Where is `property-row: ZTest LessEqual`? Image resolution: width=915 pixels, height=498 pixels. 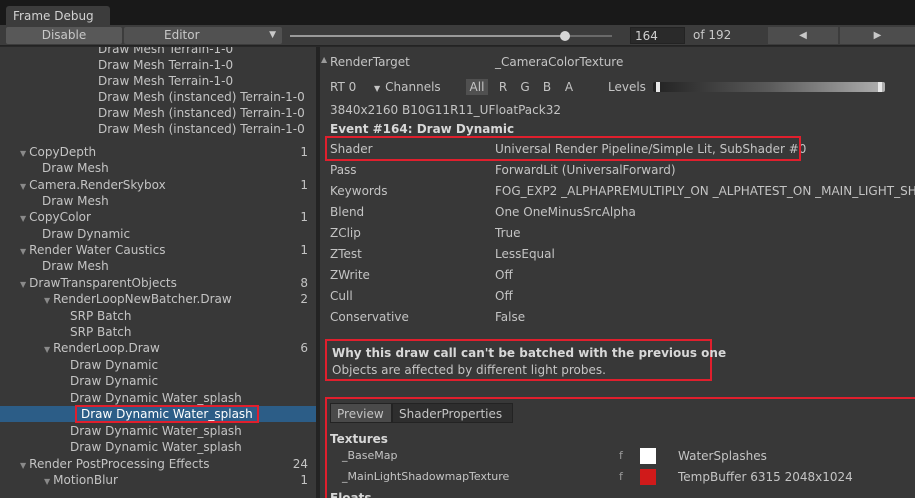 property-row: ZTest LessEqual is located at coordinates (617, 254).